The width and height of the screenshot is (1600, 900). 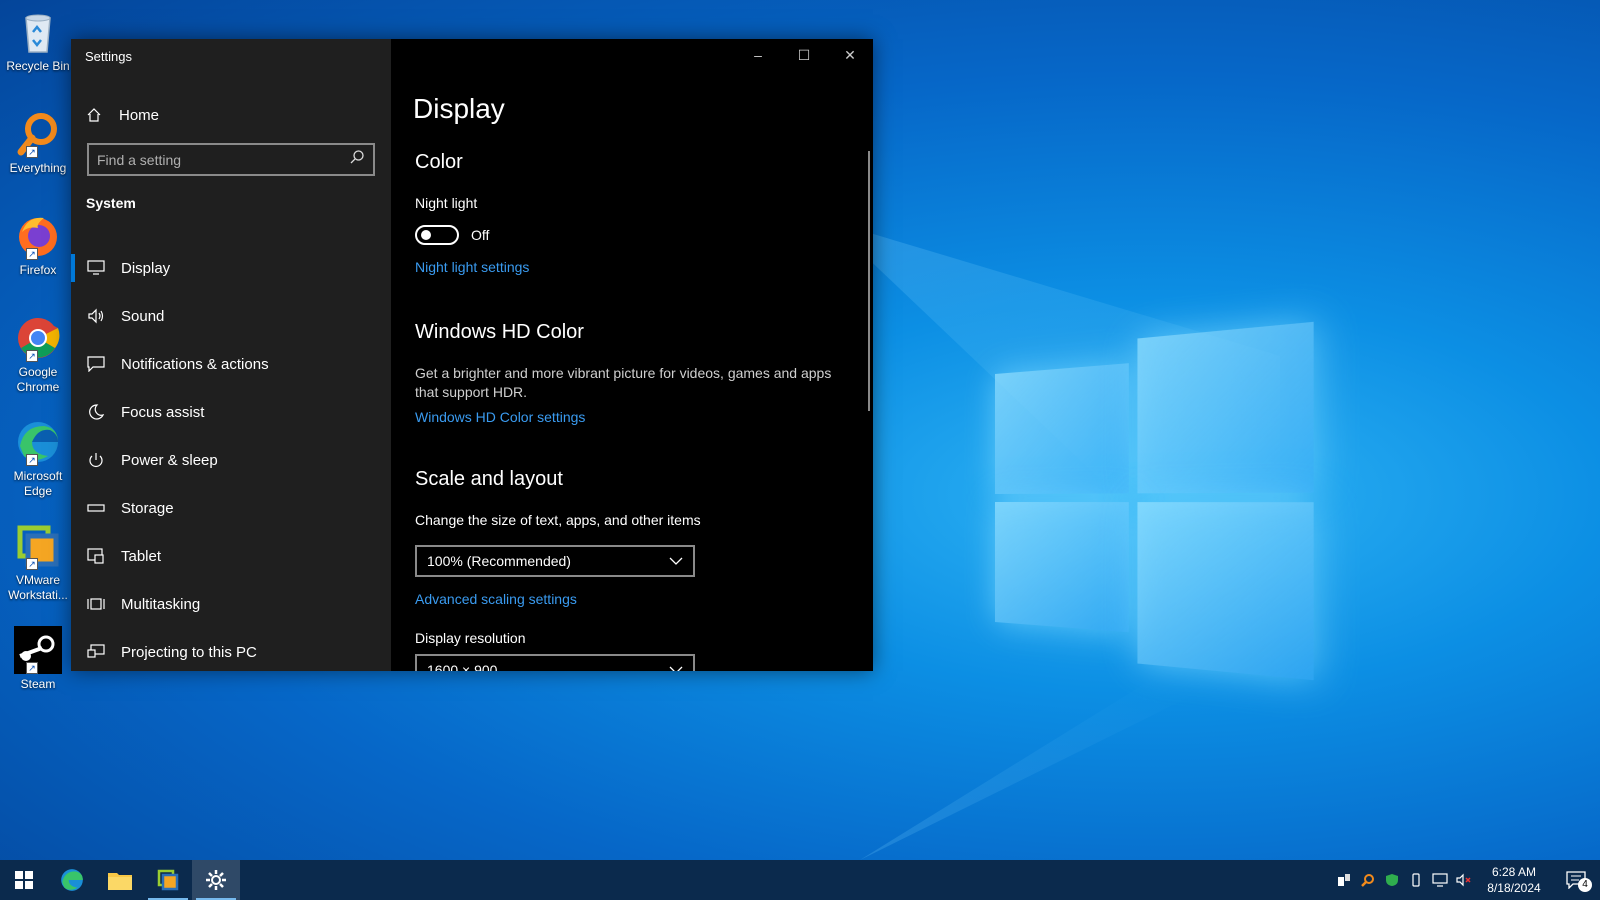 What do you see at coordinates (800, 880) in the screenshot?
I see `taskbar: 6:28 AM 8/18/2024 4` at bounding box center [800, 880].